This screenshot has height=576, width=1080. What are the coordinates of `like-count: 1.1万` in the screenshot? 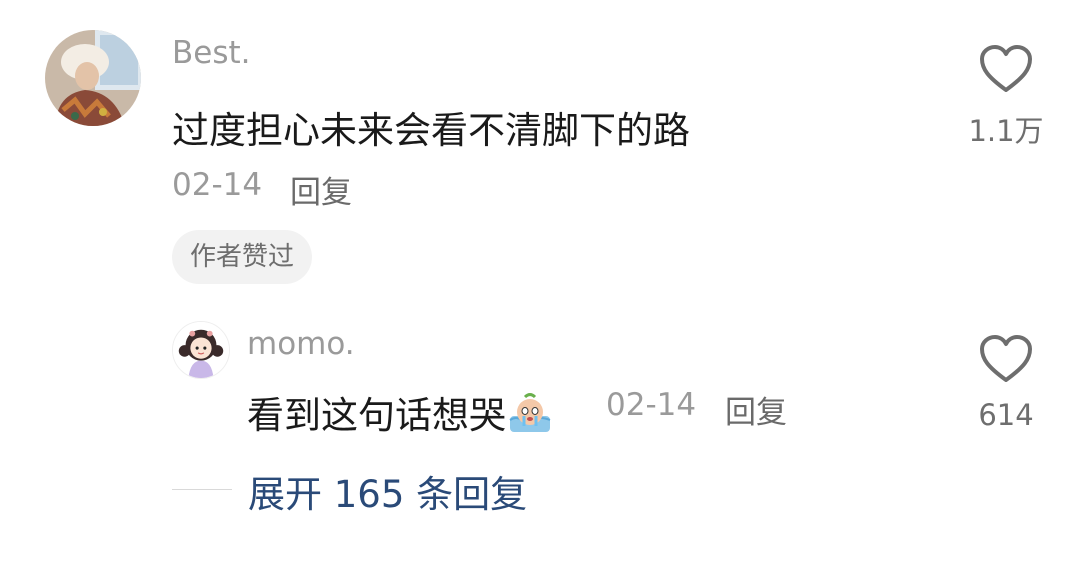 It's located at (1006, 131).